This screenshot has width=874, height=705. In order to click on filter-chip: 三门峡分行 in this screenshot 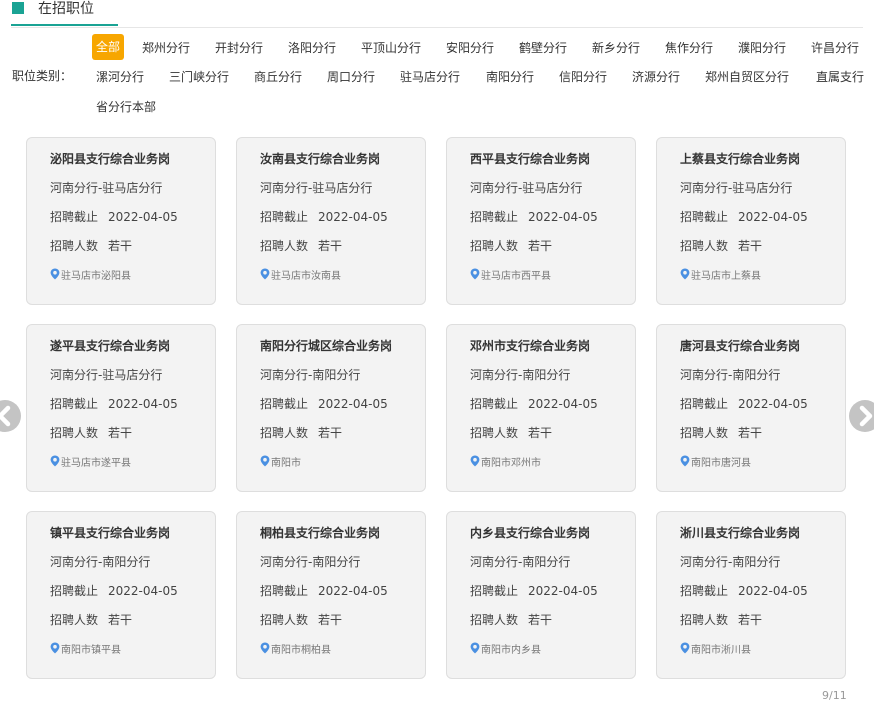, I will do `click(199, 77)`.